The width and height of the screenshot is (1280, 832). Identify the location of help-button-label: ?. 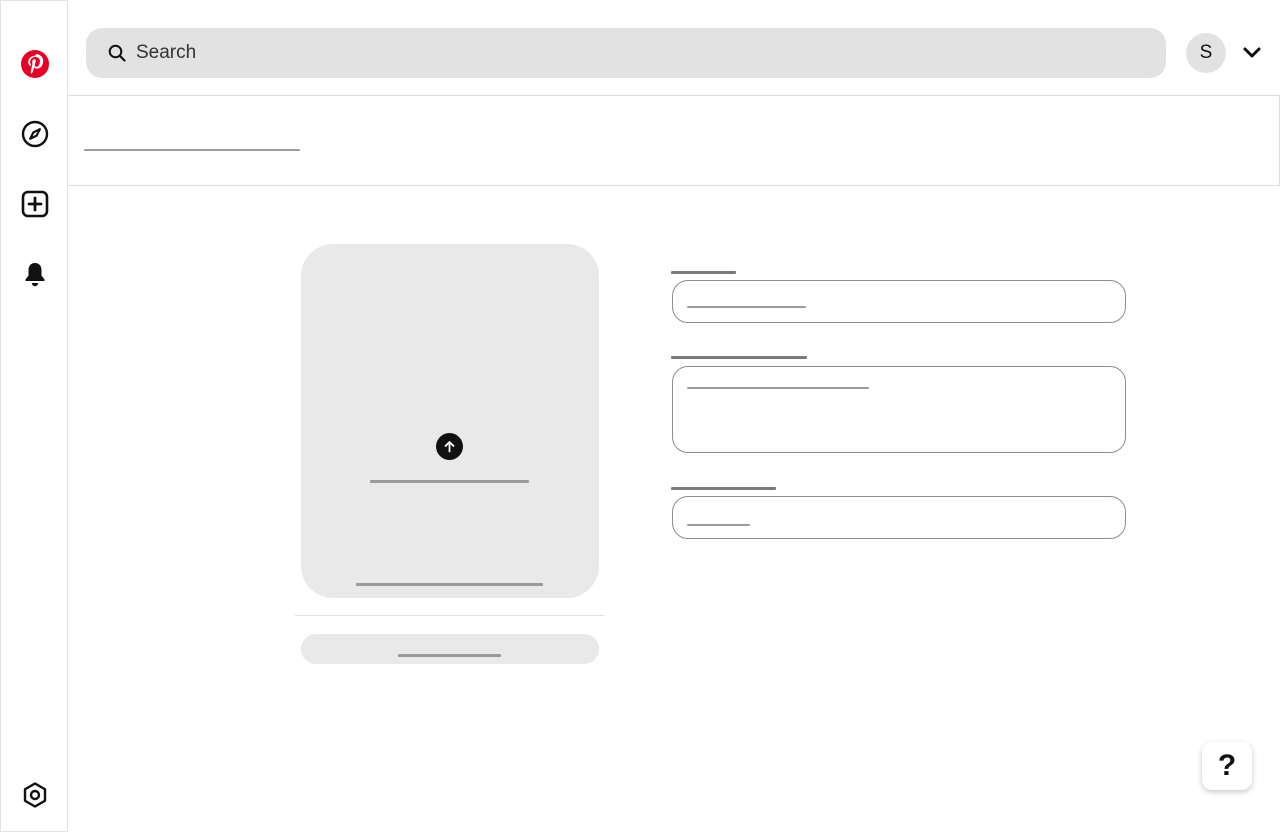
(1227, 765).